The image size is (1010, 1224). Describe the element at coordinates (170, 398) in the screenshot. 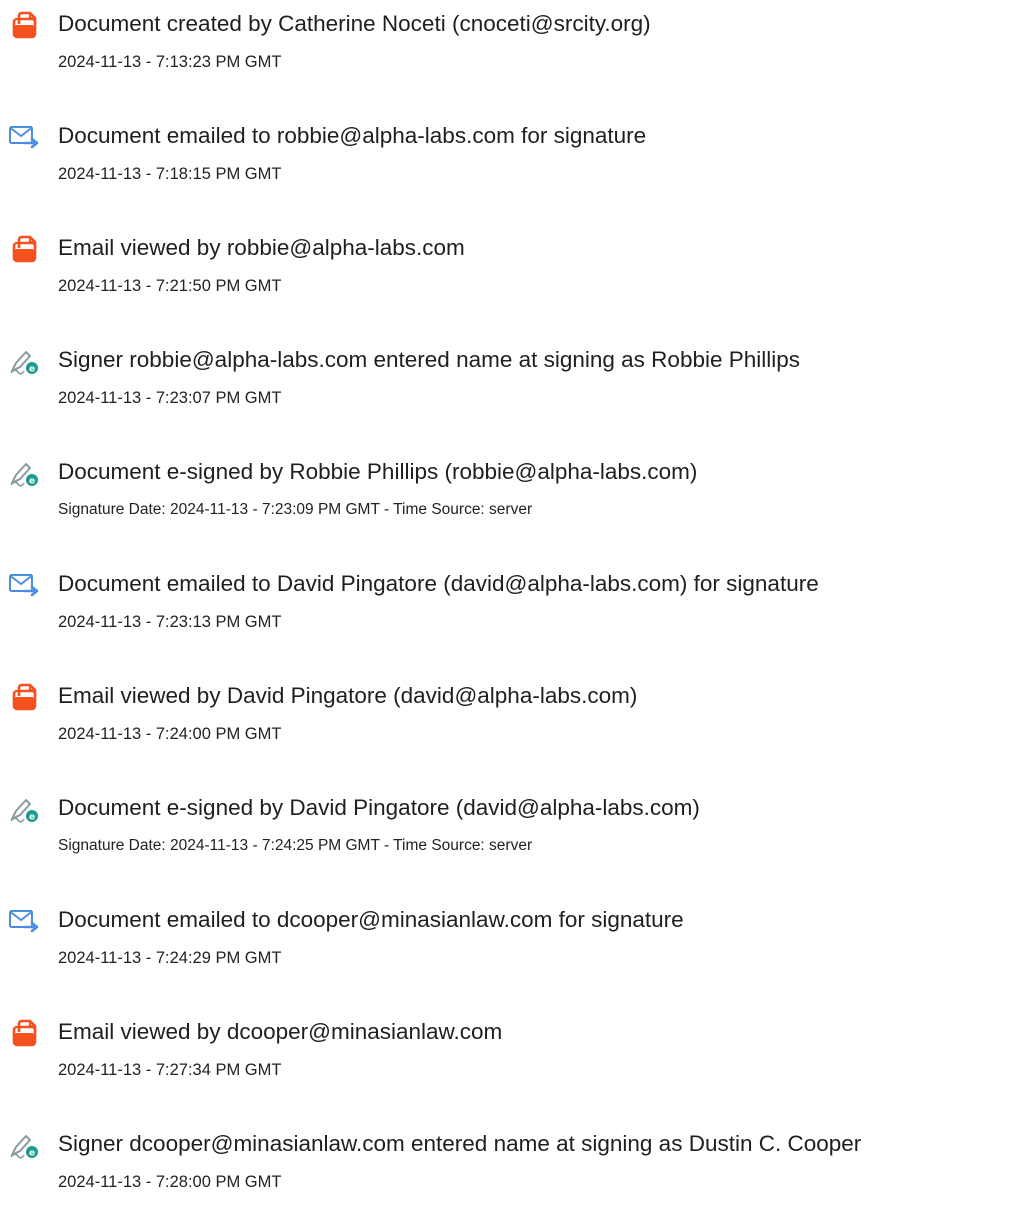

I see `event-timestamp: 2024-11-13 - 7:23:07 PM GMT` at that location.